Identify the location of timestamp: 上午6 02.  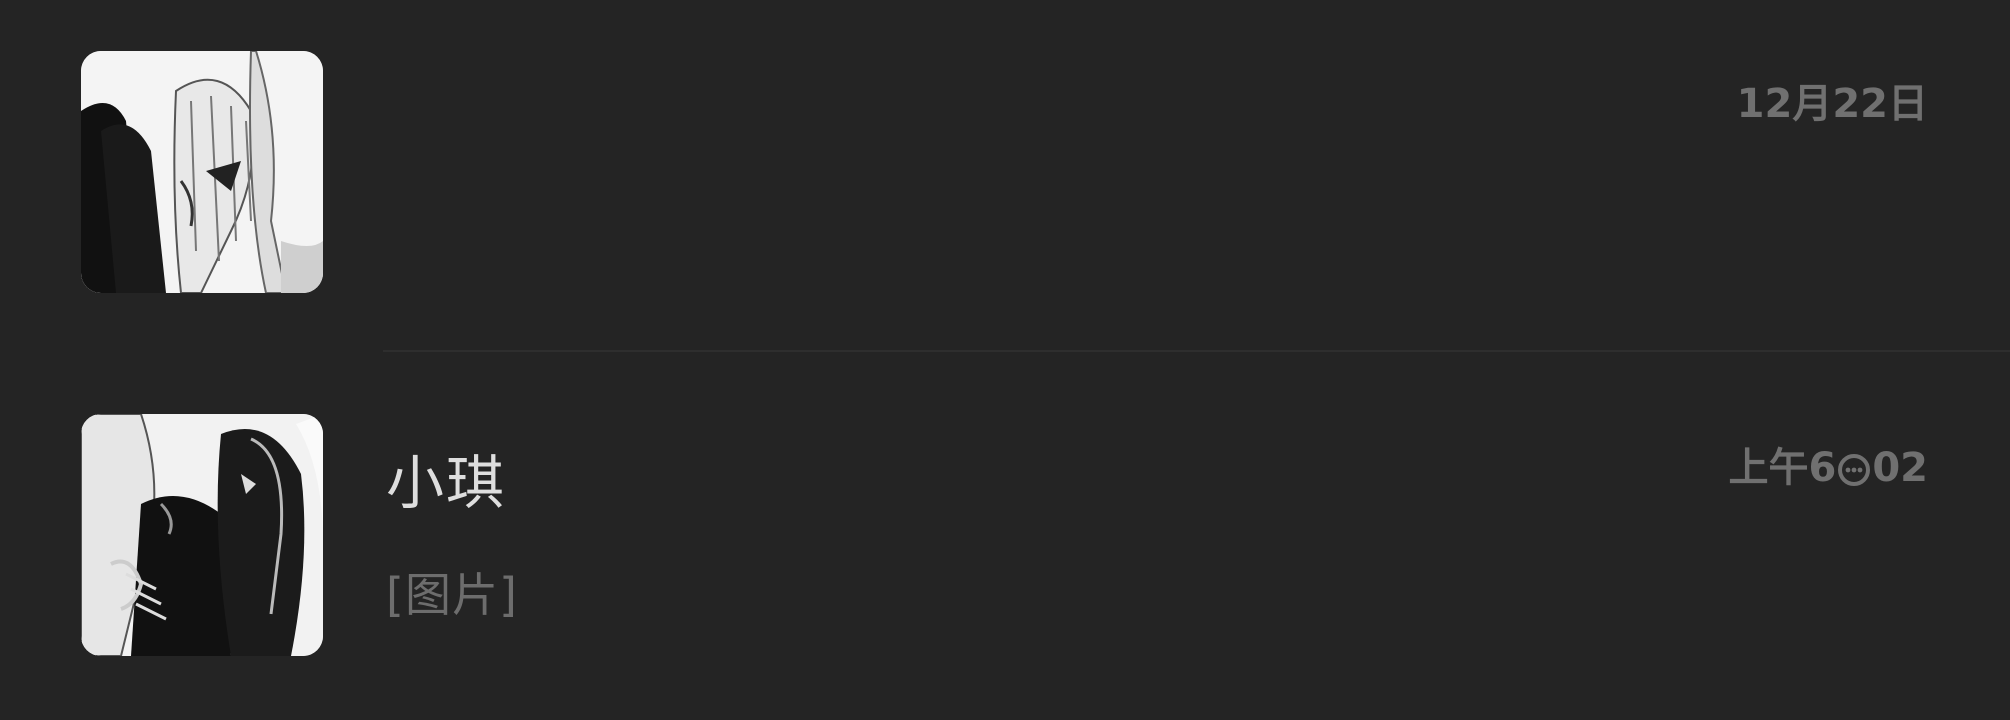
(1828, 468).